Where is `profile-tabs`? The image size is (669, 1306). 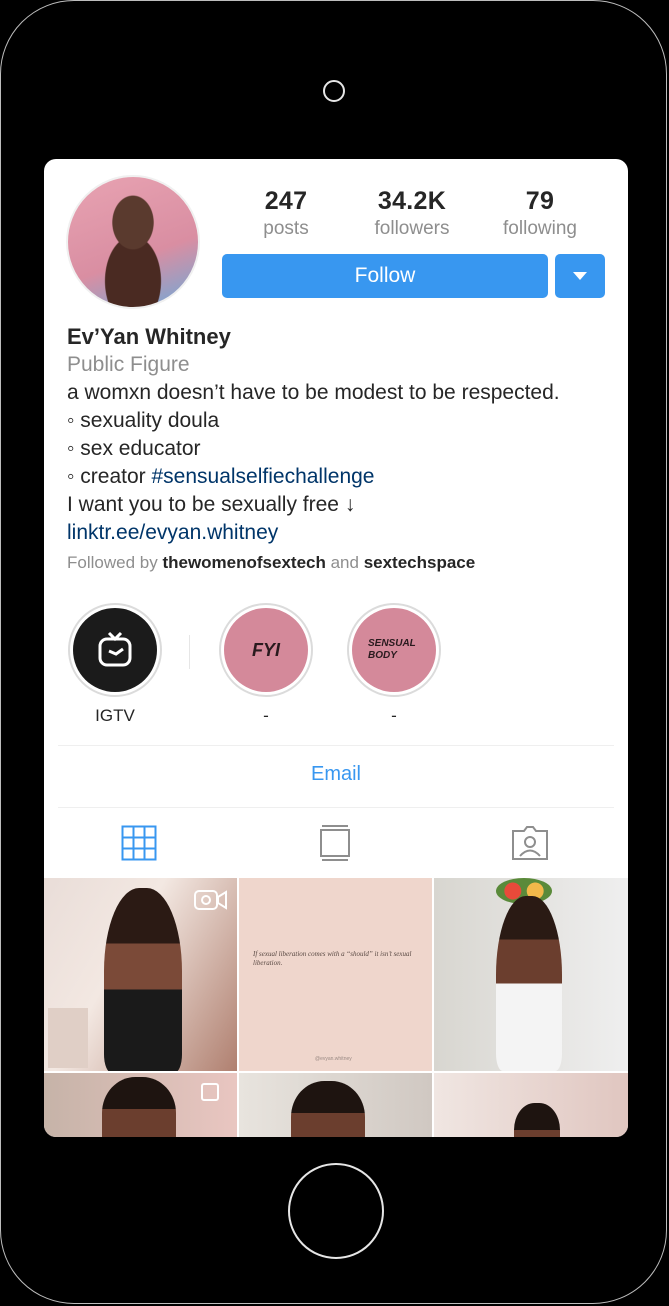
profile-tabs is located at coordinates (336, 849).